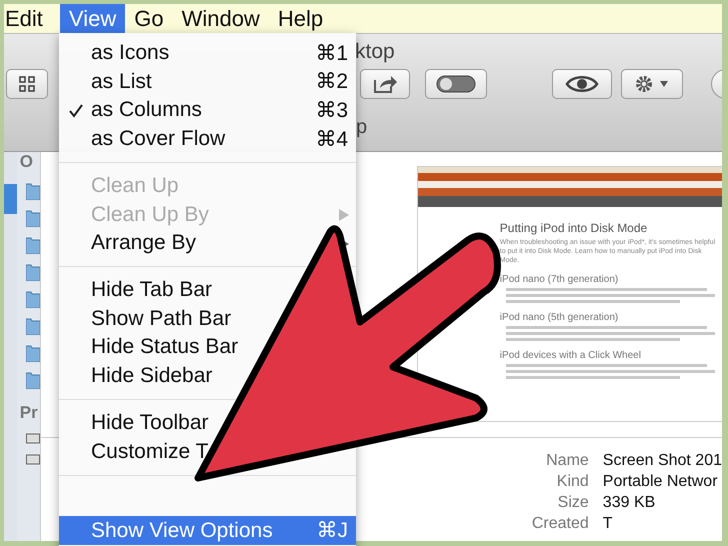  I want to click on menu-item: Hide Toolbar, so click(150, 423).